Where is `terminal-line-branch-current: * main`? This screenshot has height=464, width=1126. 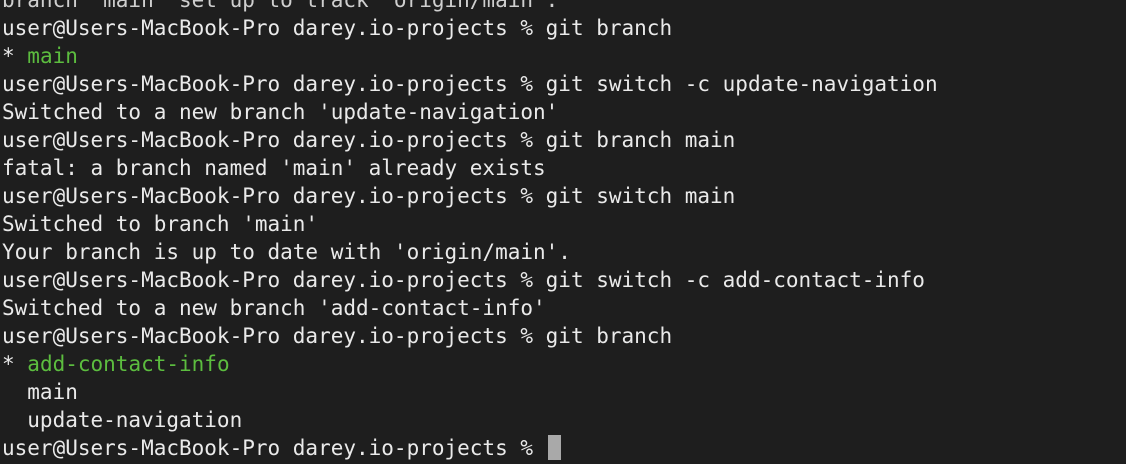
terminal-line-branch-current: * main is located at coordinates (564, 56).